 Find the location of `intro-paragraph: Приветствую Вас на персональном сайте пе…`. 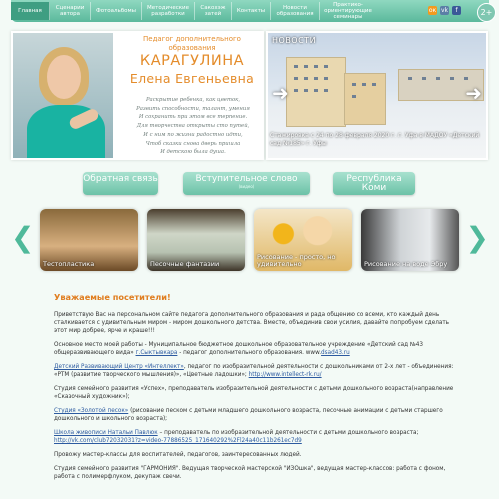

intro-paragraph: Приветствую Вас на персональном сайте пе… is located at coordinates (251, 323).